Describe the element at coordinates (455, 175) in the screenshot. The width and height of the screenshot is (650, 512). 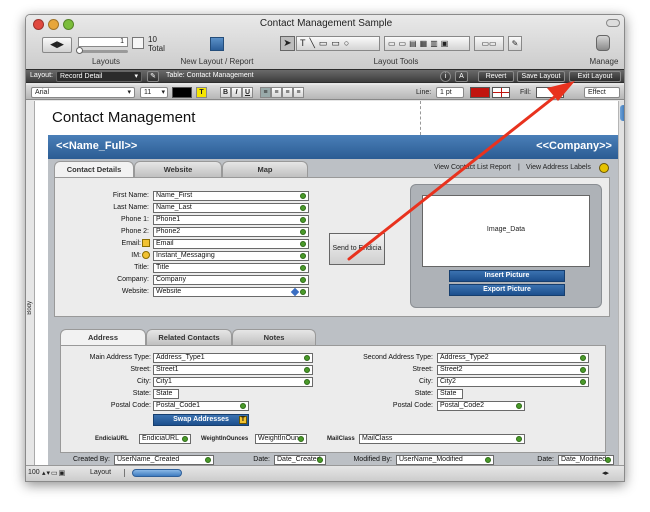
I see `arrow-shaft` at that location.